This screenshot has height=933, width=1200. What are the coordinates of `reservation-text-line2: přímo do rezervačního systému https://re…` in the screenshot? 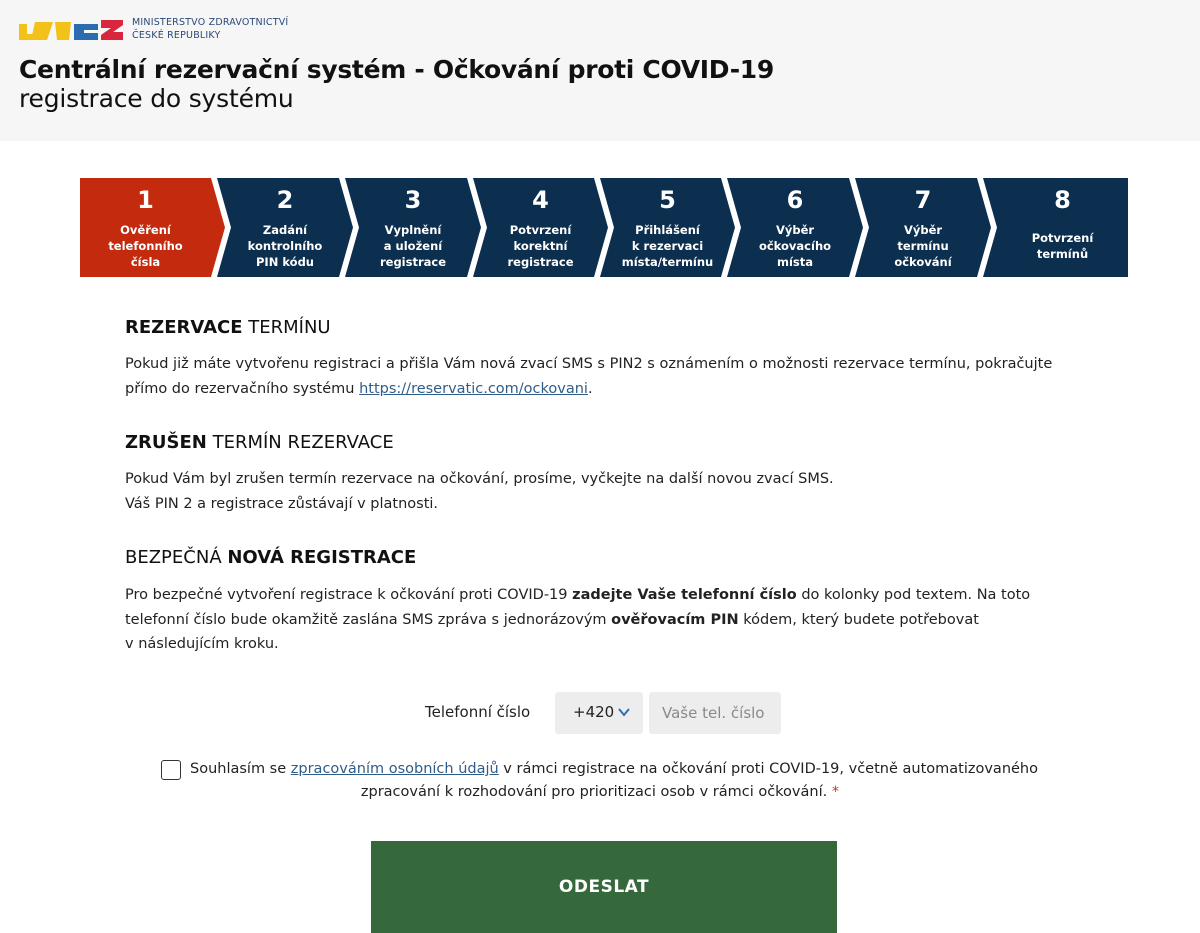 It's located at (359, 389).